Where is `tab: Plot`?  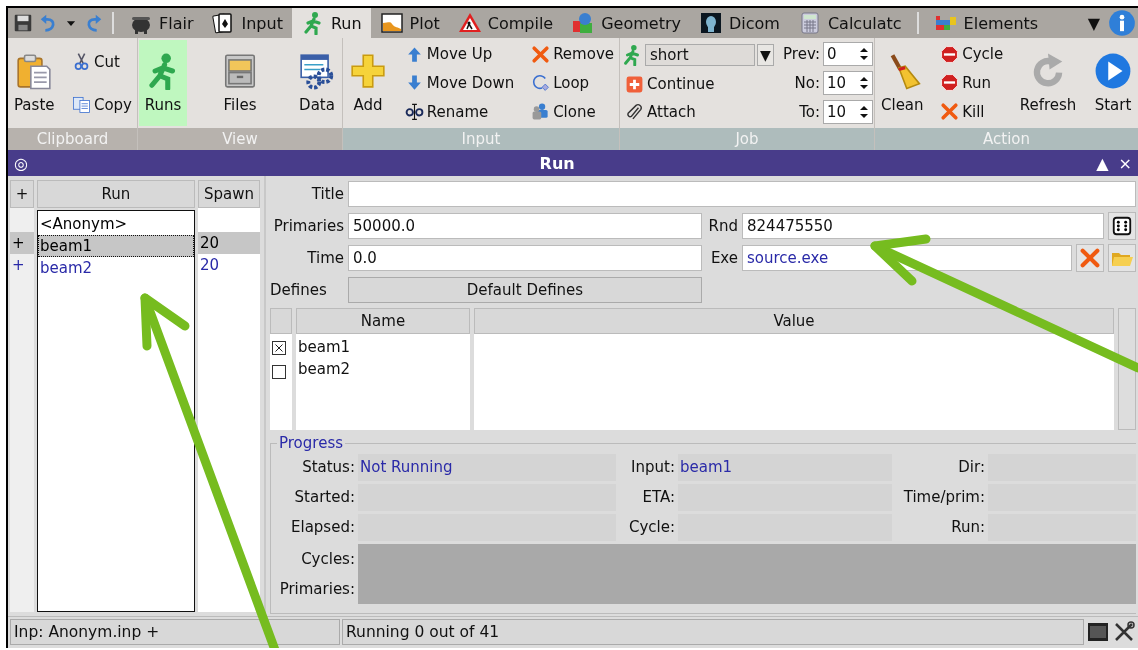
tab: Plot is located at coordinates (409, 23).